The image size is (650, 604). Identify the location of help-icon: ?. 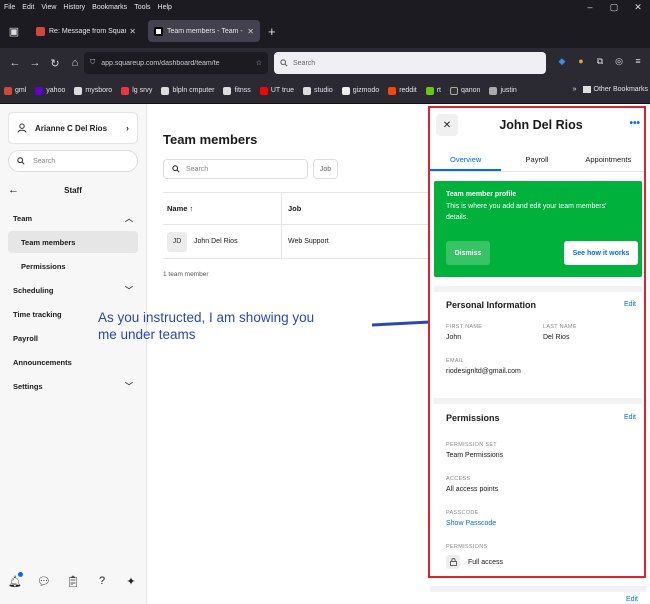
(102, 581).